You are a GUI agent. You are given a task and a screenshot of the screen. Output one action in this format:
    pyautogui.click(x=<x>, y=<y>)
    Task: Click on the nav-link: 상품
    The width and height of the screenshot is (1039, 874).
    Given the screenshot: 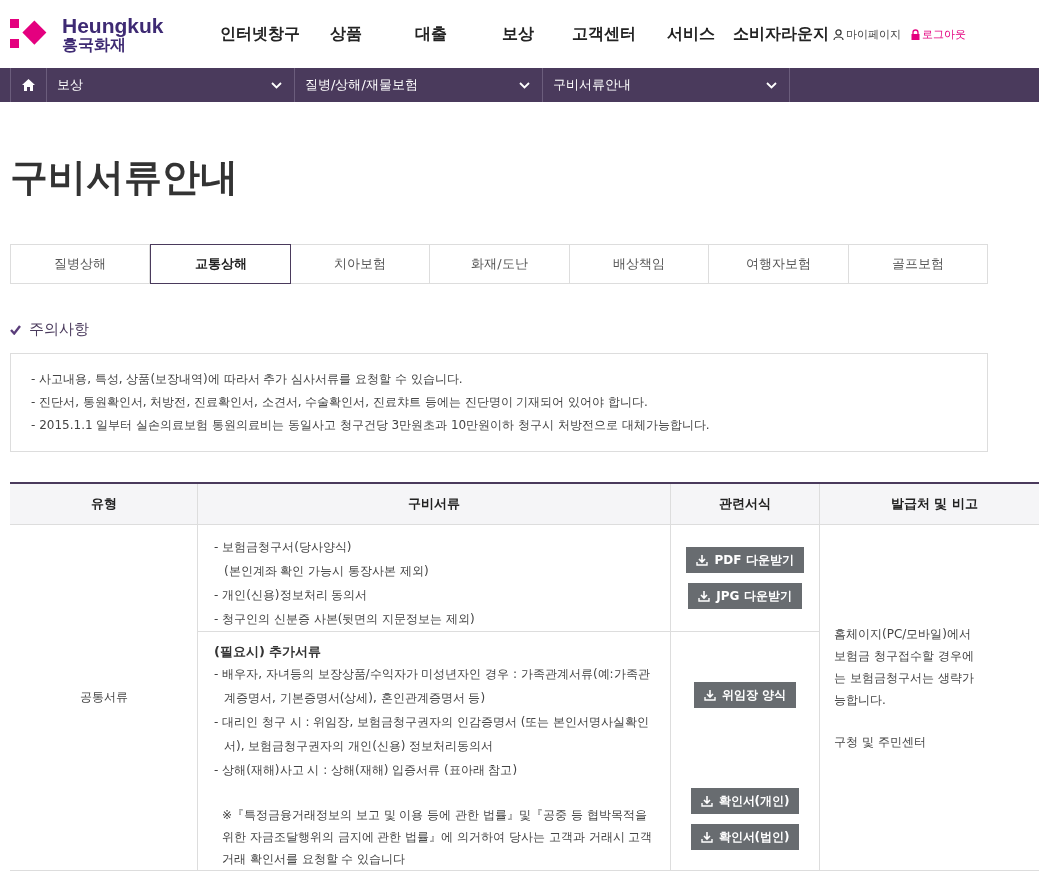 What is the action you would take?
    pyautogui.click(x=372, y=34)
    